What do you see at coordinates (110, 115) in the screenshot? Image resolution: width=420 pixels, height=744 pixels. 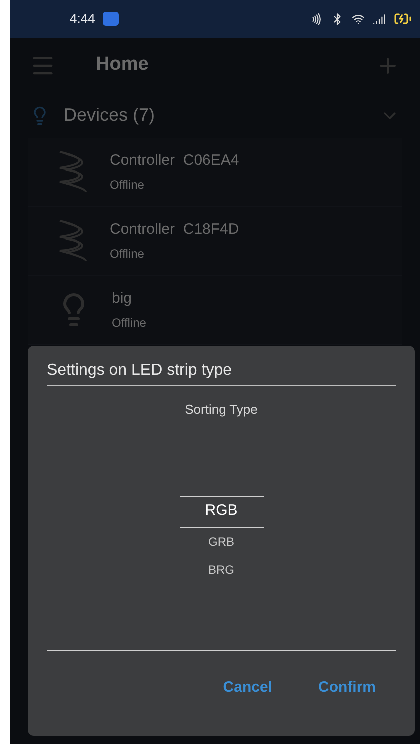 I see `section-title: Devices (7)` at bounding box center [110, 115].